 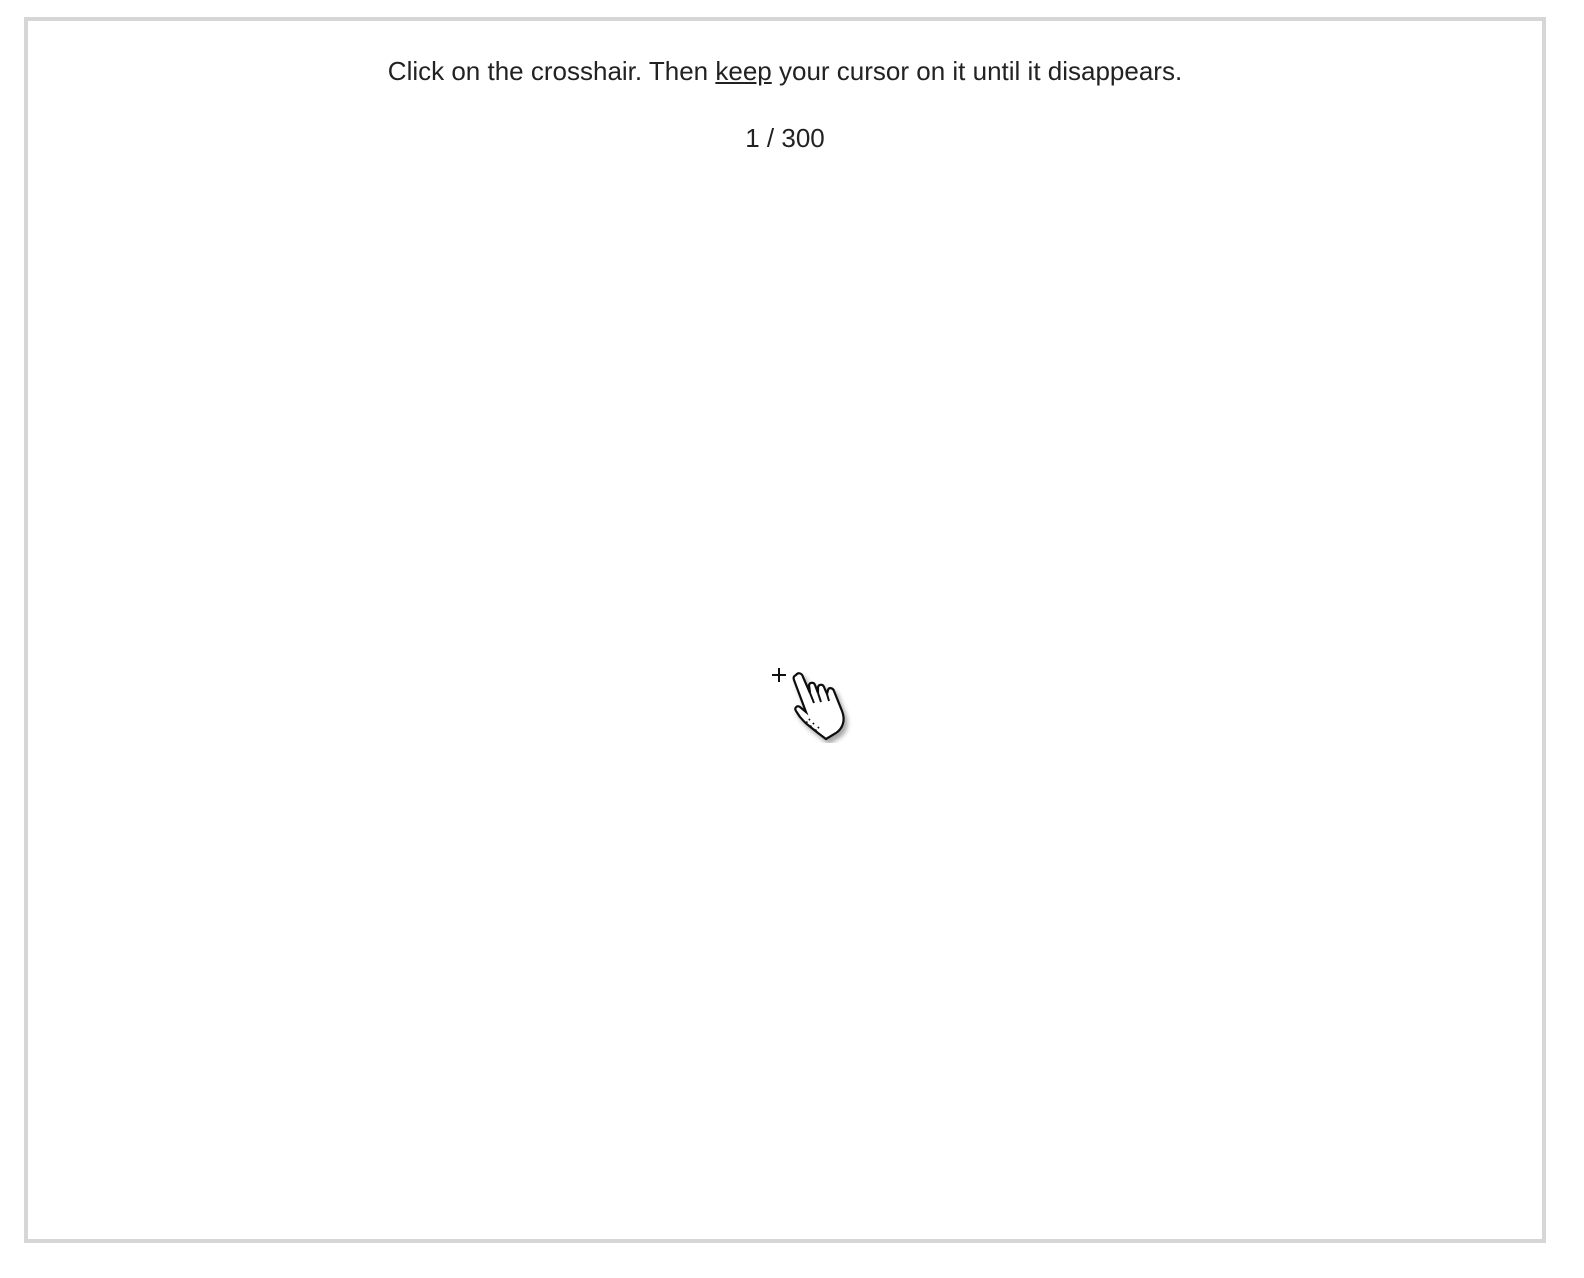 I want to click on instruction-emphasis: keep, so click(x=743, y=71).